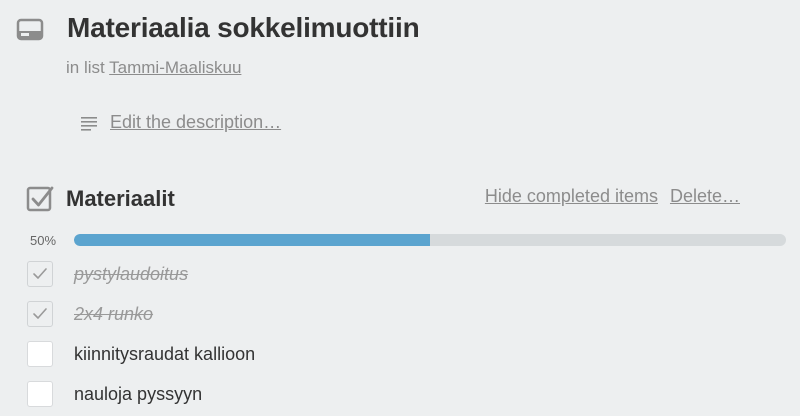 The width and height of the screenshot is (800, 416). What do you see at coordinates (175, 67) in the screenshot?
I see `list-name-link: Tammi-Maaliskuu` at bounding box center [175, 67].